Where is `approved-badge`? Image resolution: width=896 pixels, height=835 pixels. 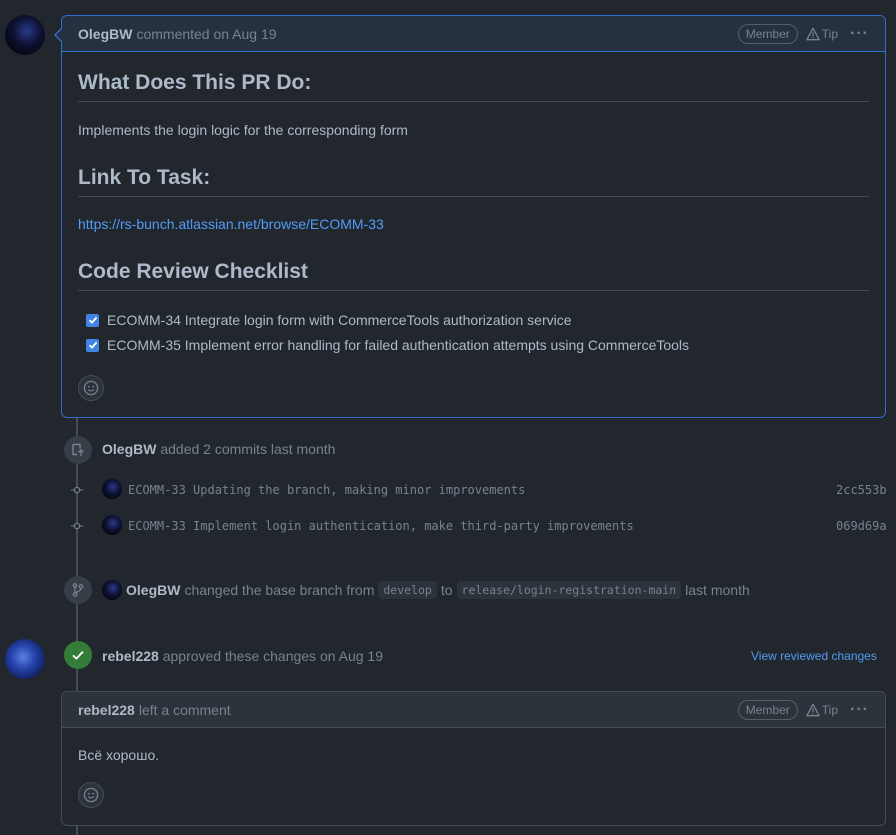
approved-badge is located at coordinates (78, 655).